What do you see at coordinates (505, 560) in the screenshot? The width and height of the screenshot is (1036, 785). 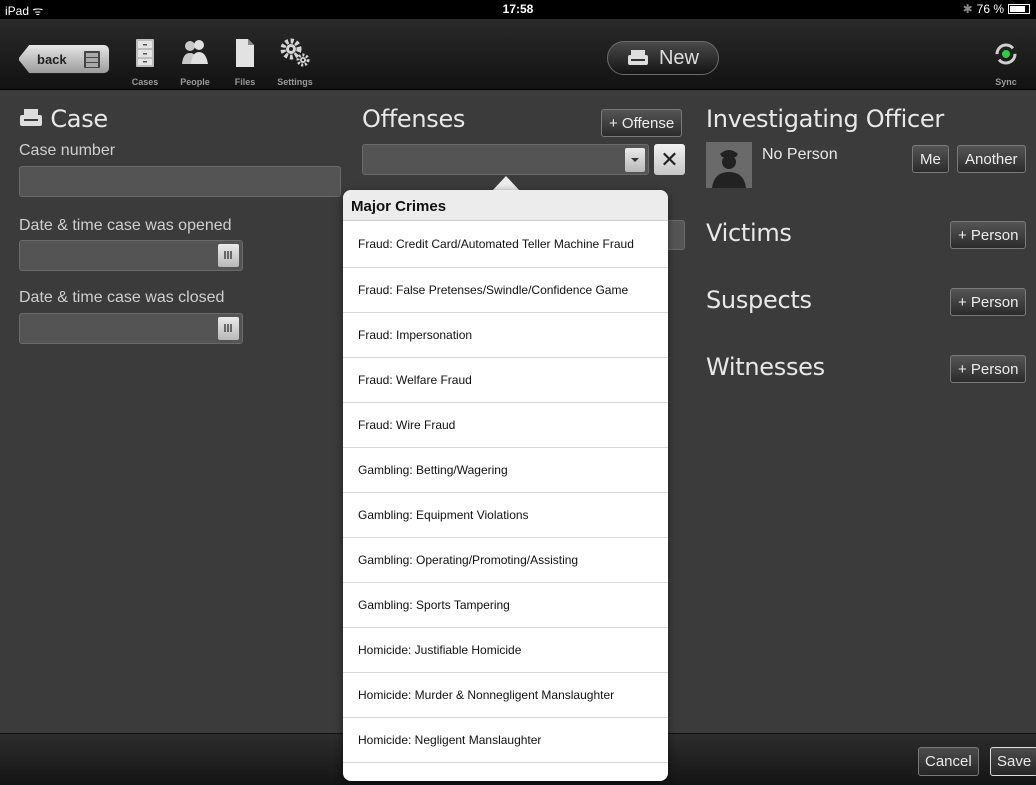 I see `offense-option: Gambling: Operating/Promoting/Assisting` at bounding box center [505, 560].